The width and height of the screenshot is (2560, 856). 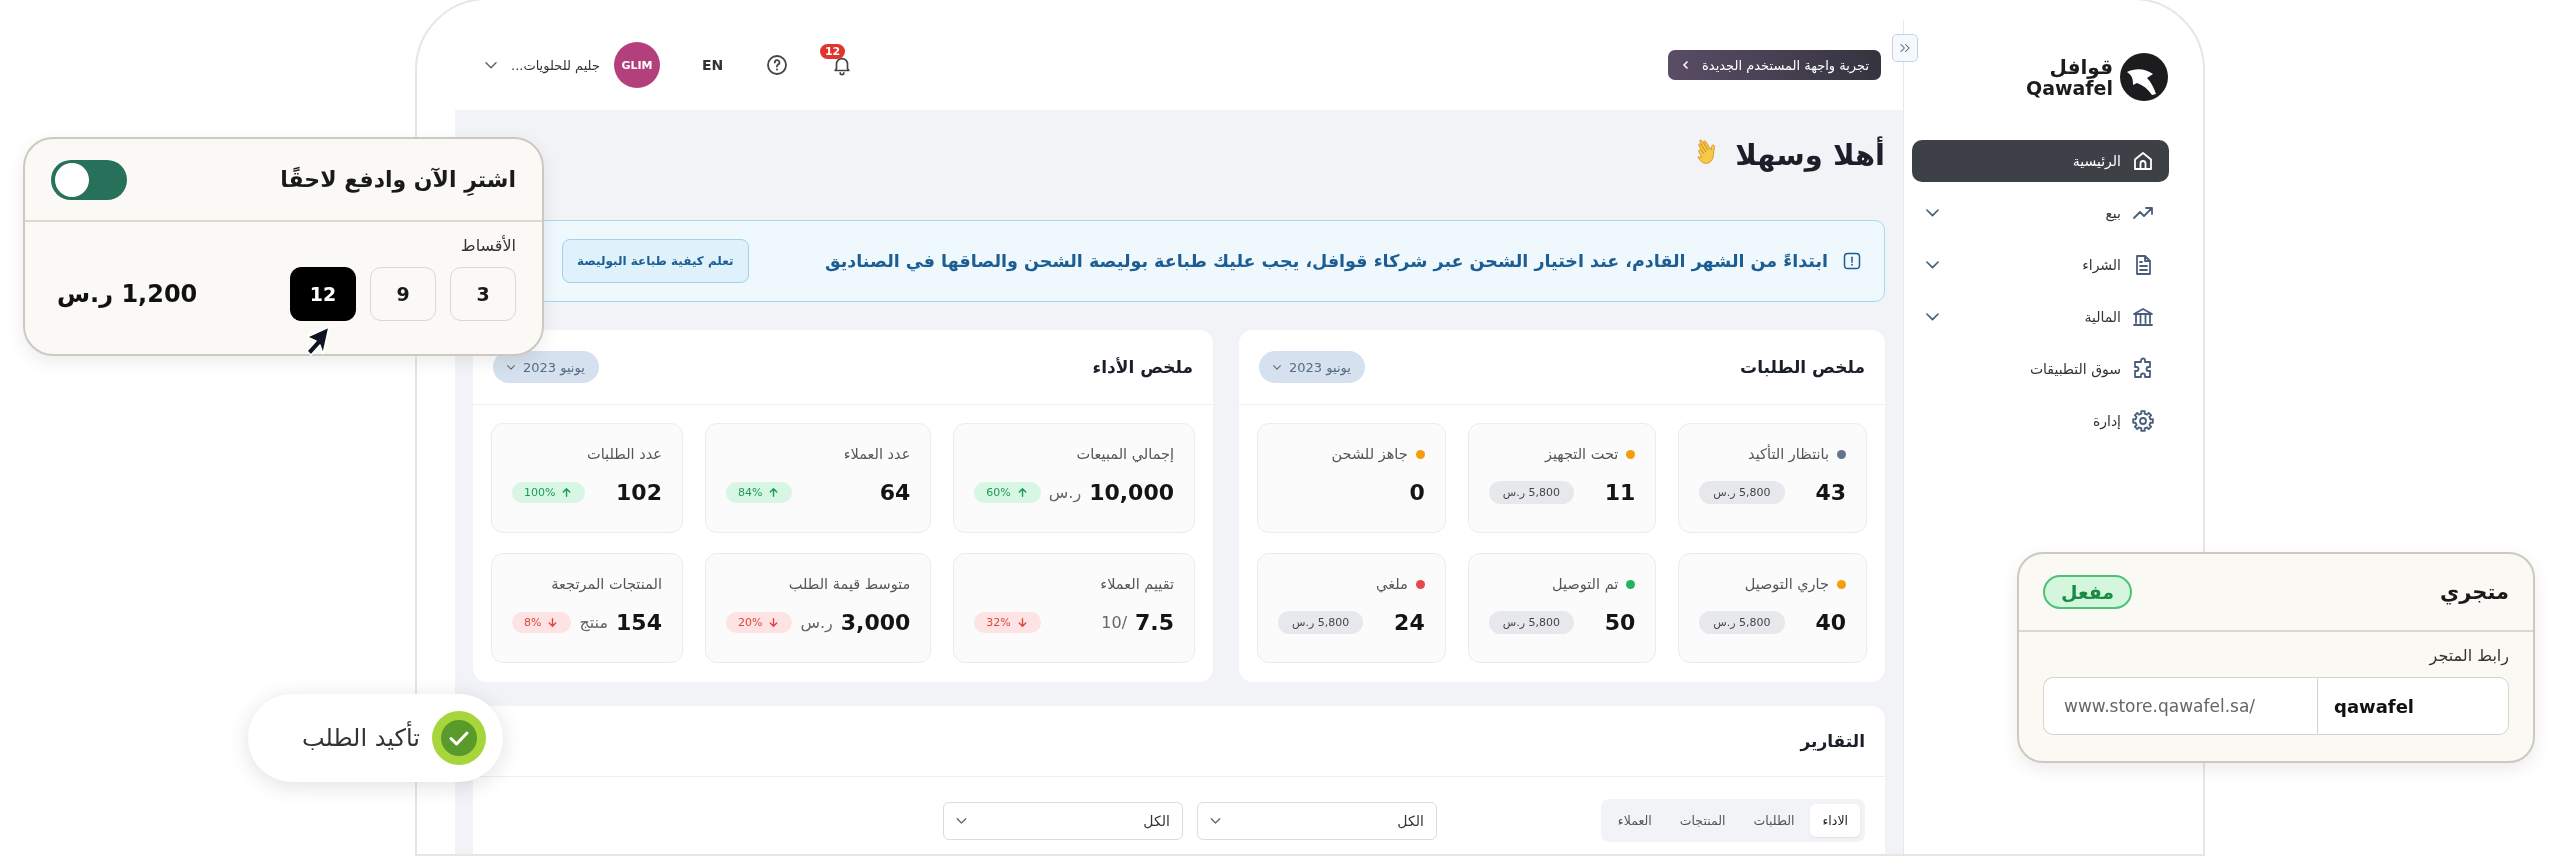 What do you see at coordinates (1620, 622) in the screenshot?
I see `stat-count: 50` at bounding box center [1620, 622].